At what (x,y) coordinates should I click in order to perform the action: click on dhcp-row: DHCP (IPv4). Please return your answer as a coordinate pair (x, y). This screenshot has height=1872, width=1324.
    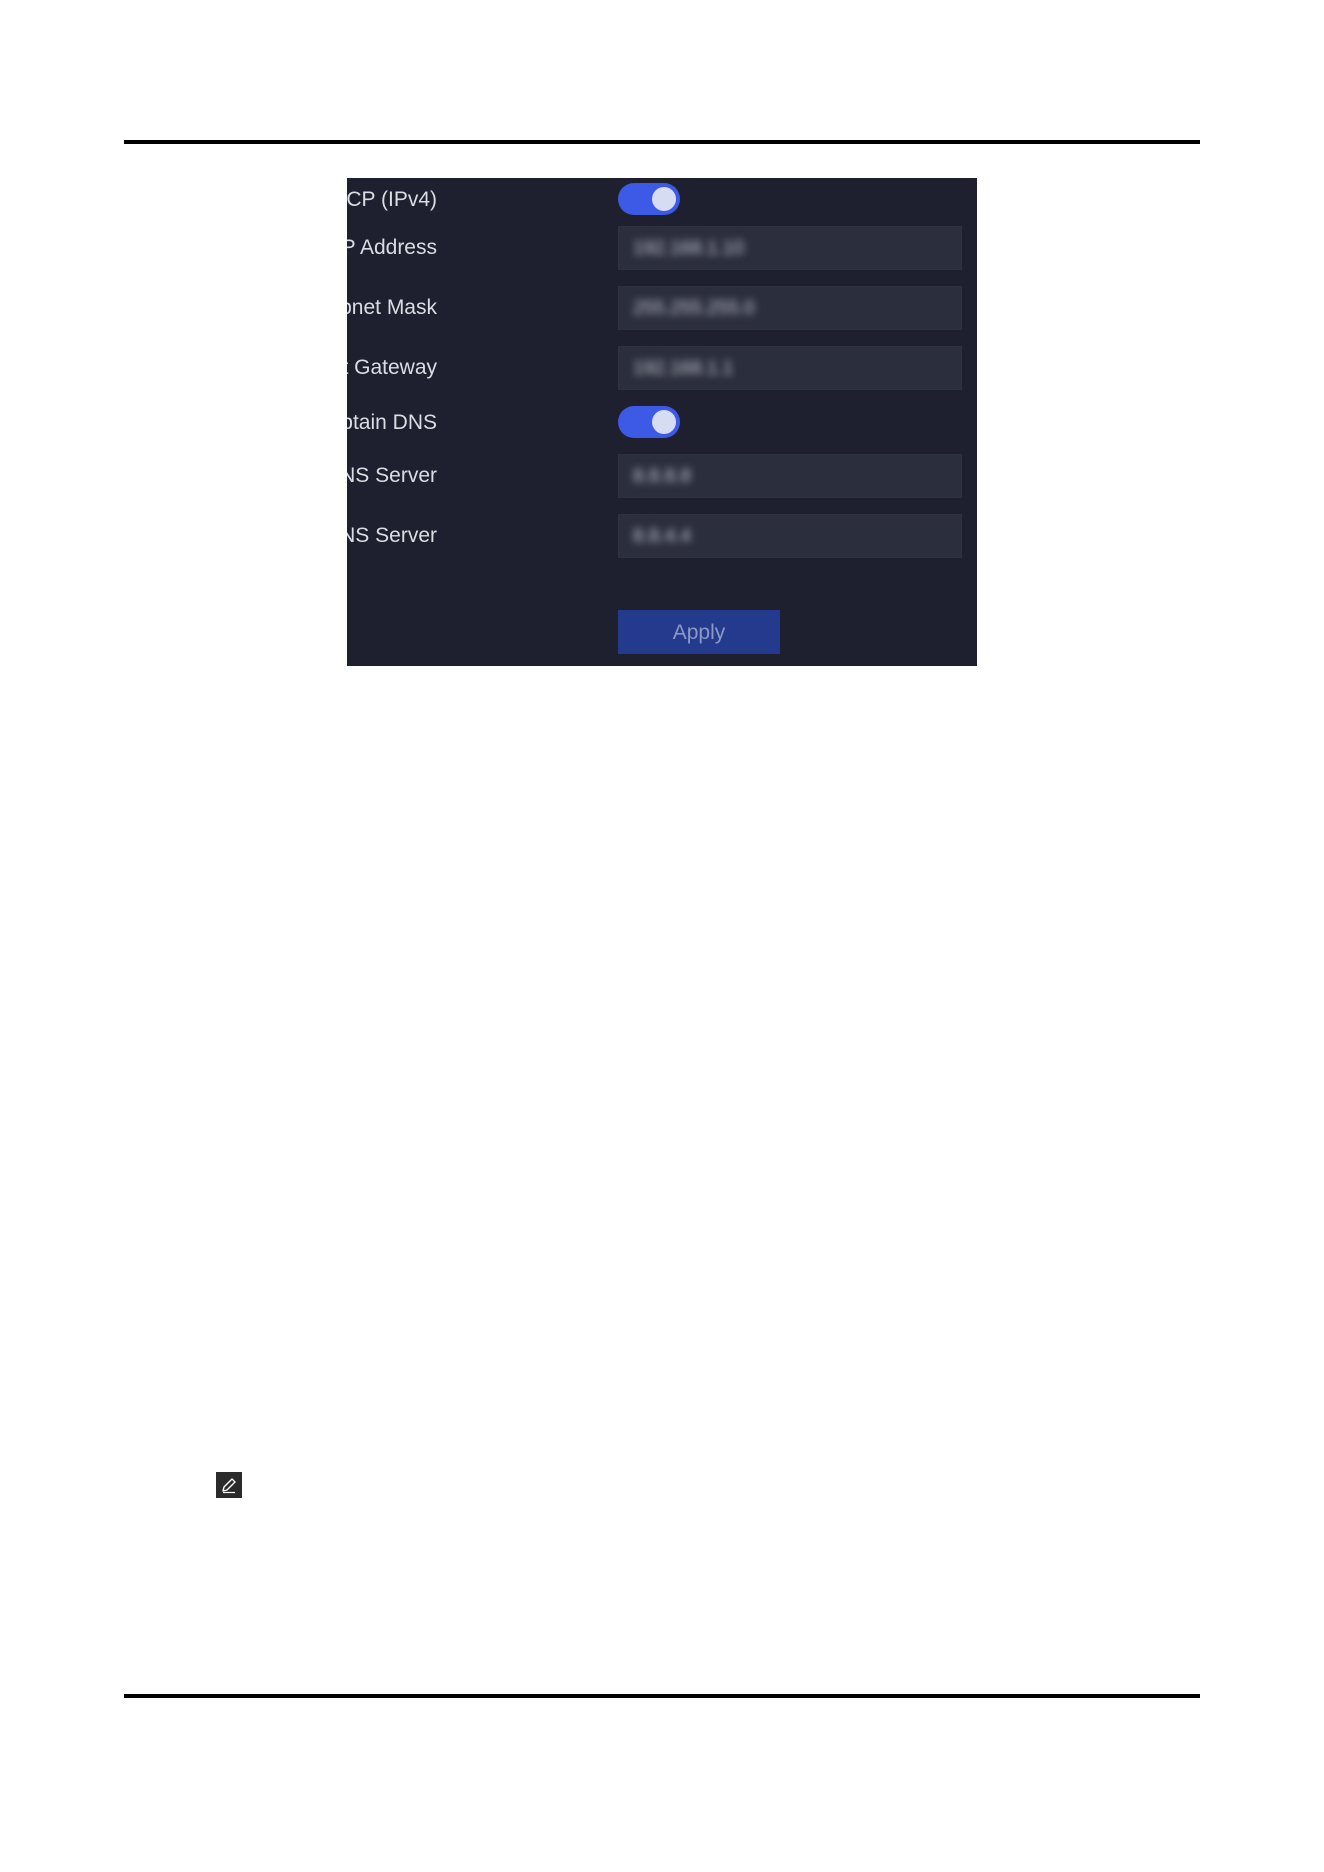
    Looking at the image, I should click on (662, 205).